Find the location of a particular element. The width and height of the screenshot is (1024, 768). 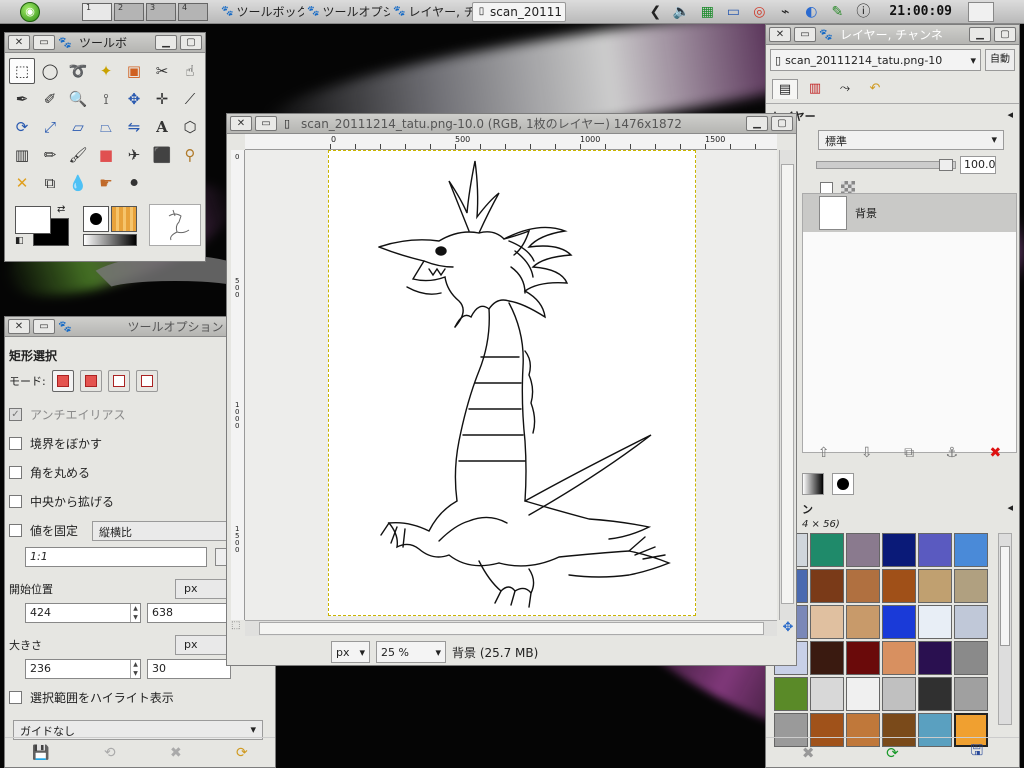

foreground-color-swatch is located at coordinates (33, 220).